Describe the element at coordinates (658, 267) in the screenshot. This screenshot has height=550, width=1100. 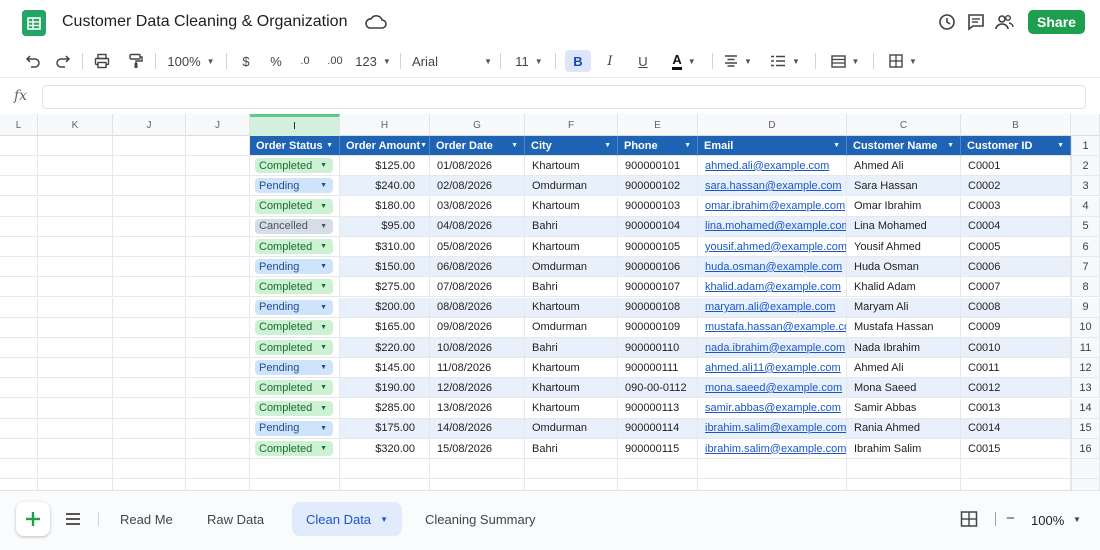
I see `phone-cell: 900000106` at that location.